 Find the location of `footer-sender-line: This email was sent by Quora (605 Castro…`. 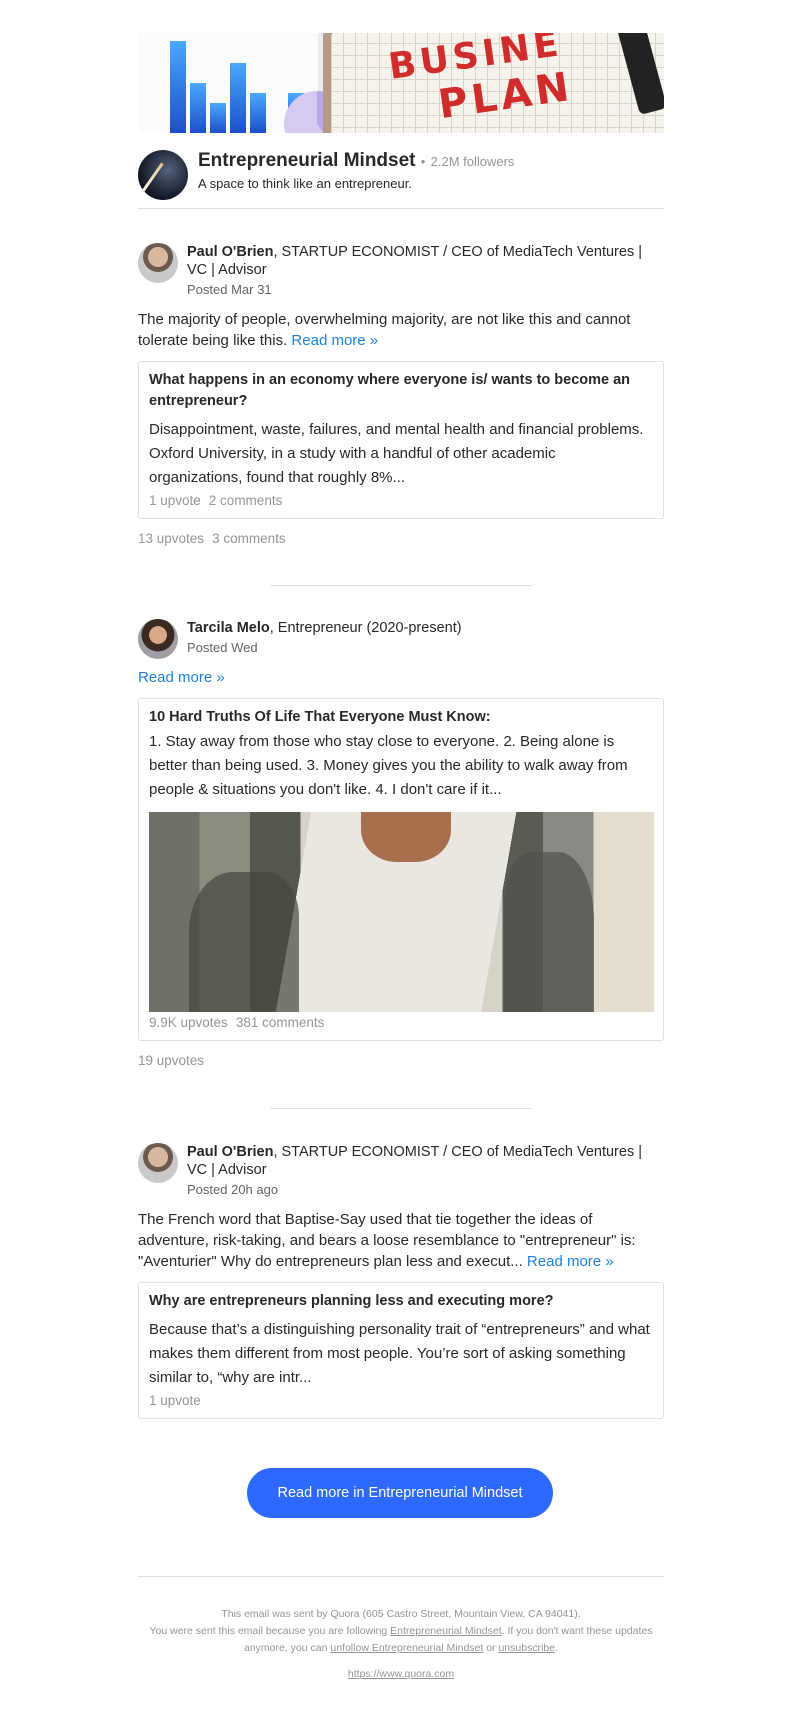

footer-sender-line: This email was sent by Quora (605 Castro… is located at coordinates (401, 1614).